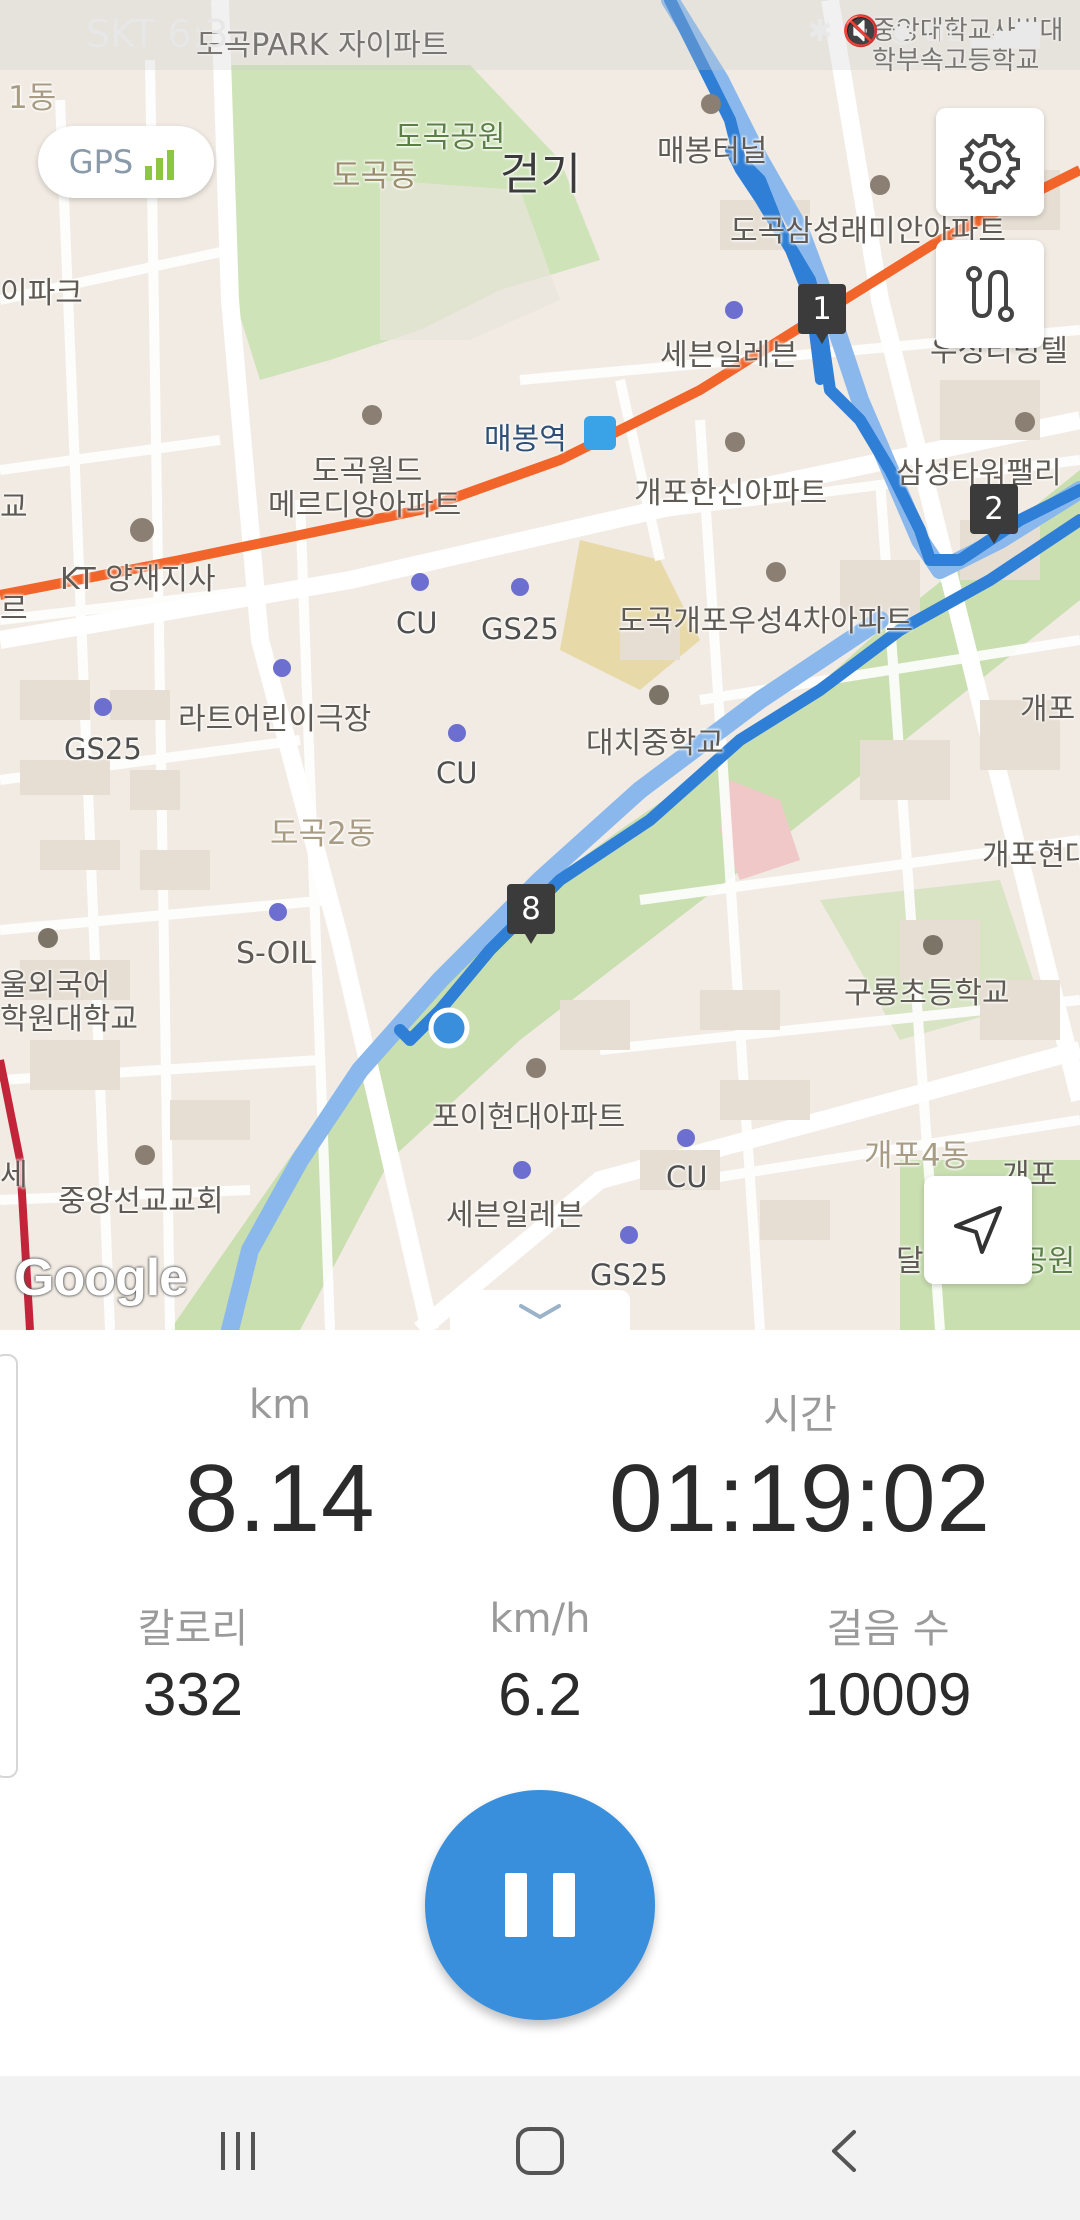 The image size is (1080, 2220). I want to click on settings-button, so click(990, 162).